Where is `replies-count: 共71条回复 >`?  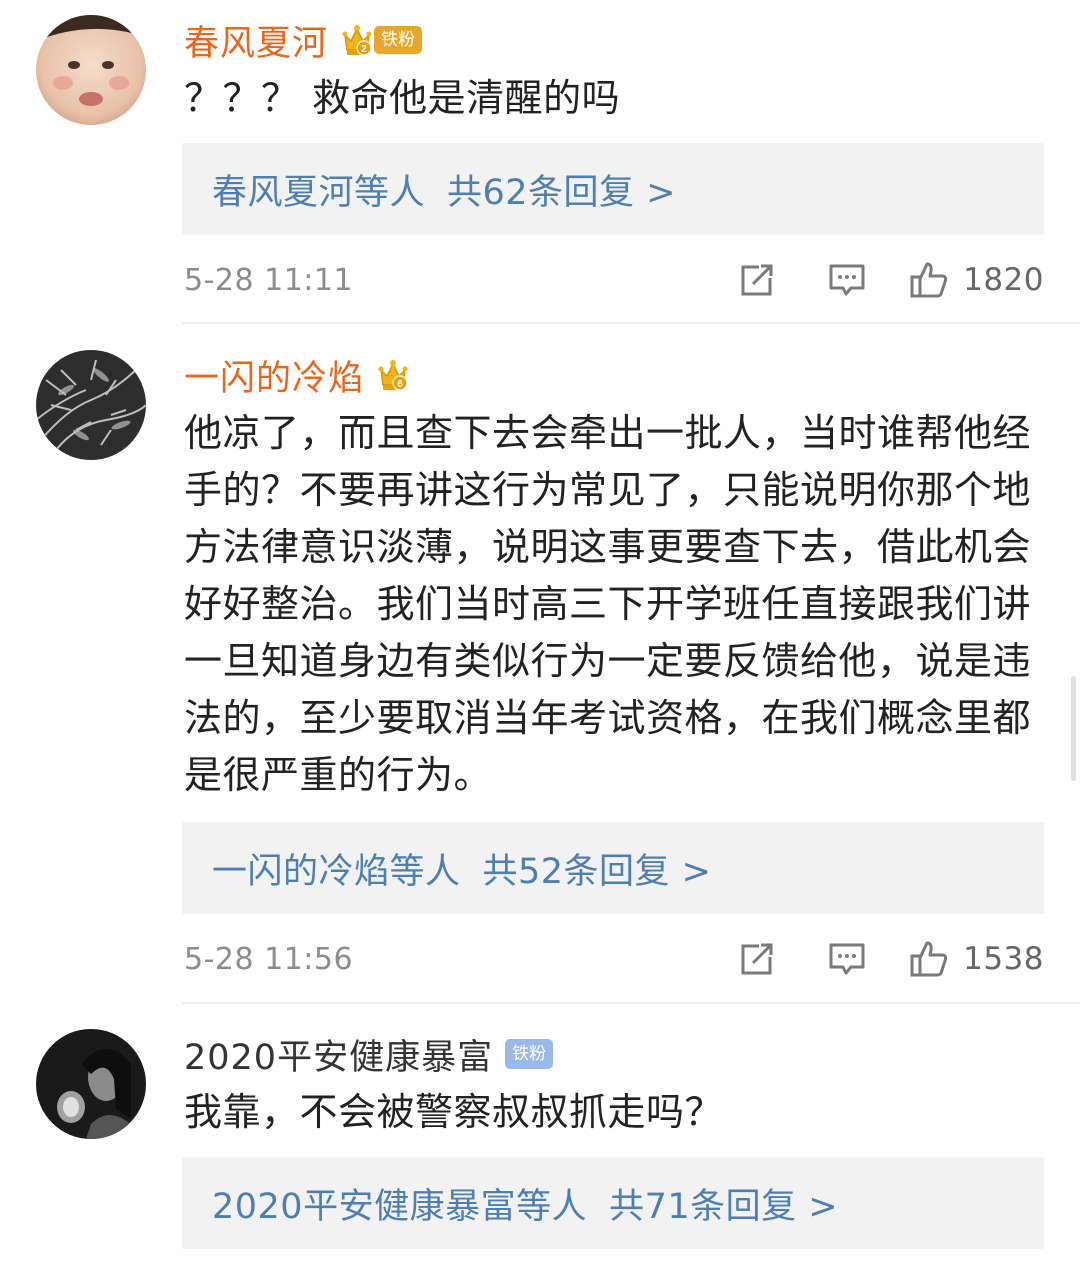
replies-count: 共71条回复 > is located at coordinates (724, 1206).